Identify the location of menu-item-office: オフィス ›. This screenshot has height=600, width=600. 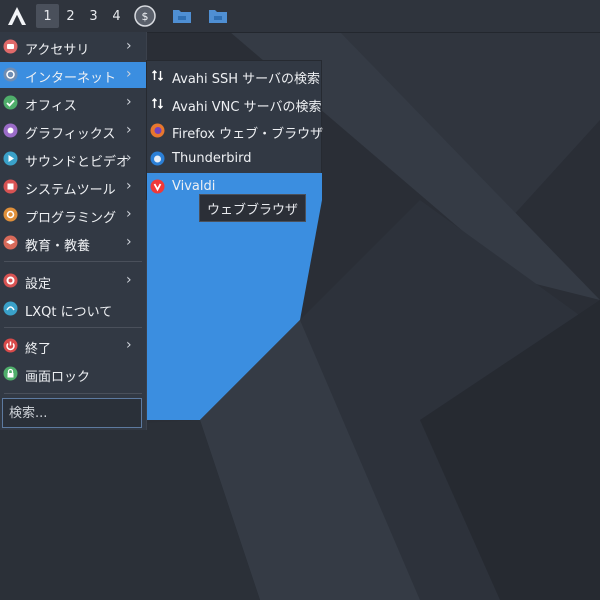
(73, 103).